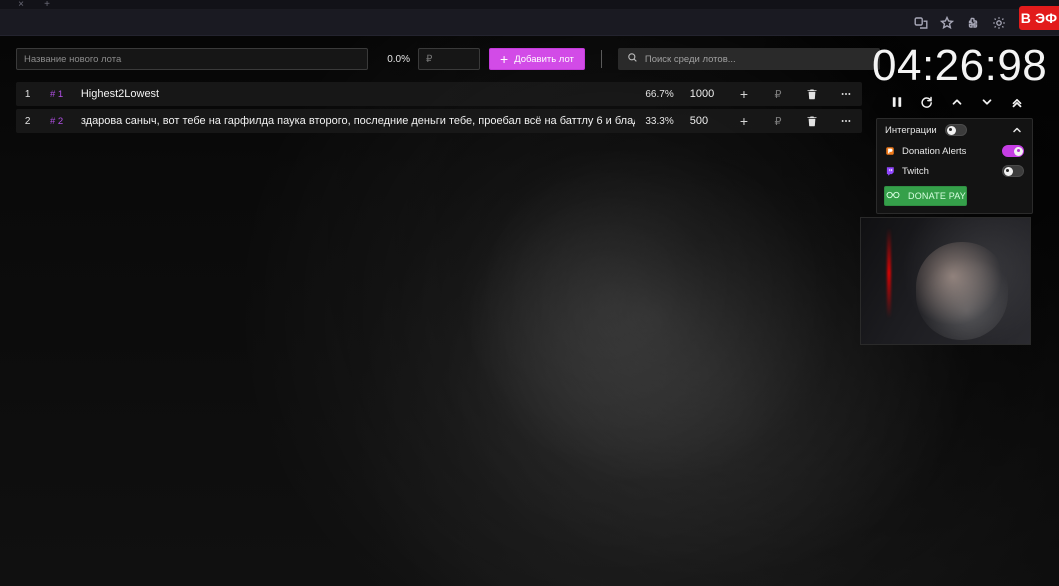 The width and height of the screenshot is (1059, 586). Describe the element at coordinates (659, 94) in the screenshot. I see `lot-percent: 66.7%` at that location.